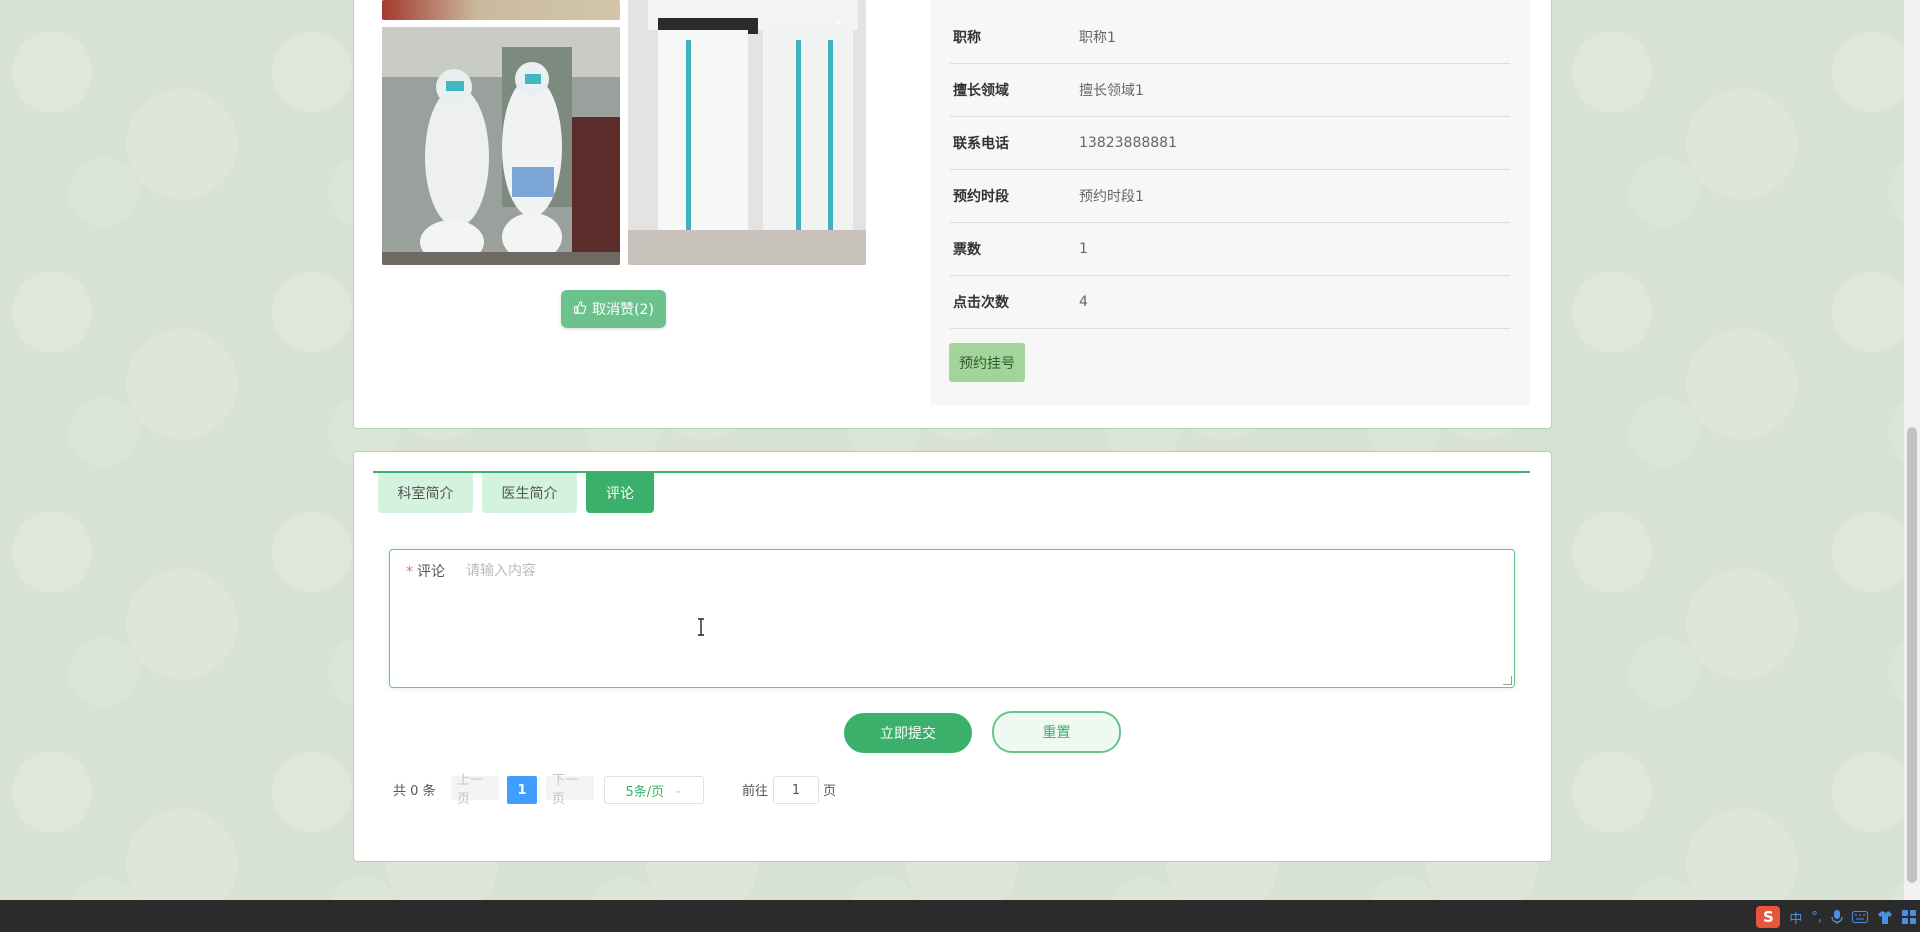 The image size is (1920, 932). I want to click on goto-page-input: 1, so click(796, 790).